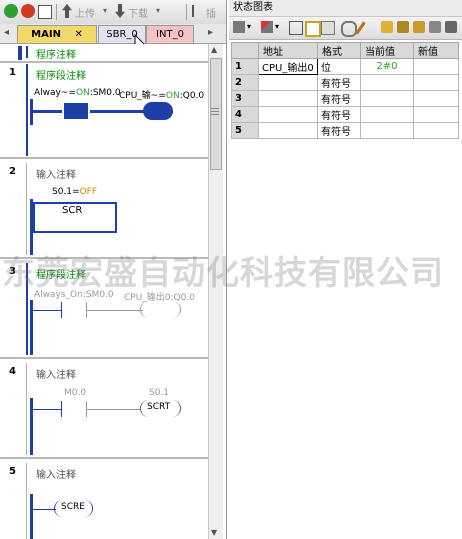 This screenshot has height=539, width=462. What do you see at coordinates (387, 66) in the screenshot?
I see `current-value-cell: 2#0` at bounding box center [387, 66].